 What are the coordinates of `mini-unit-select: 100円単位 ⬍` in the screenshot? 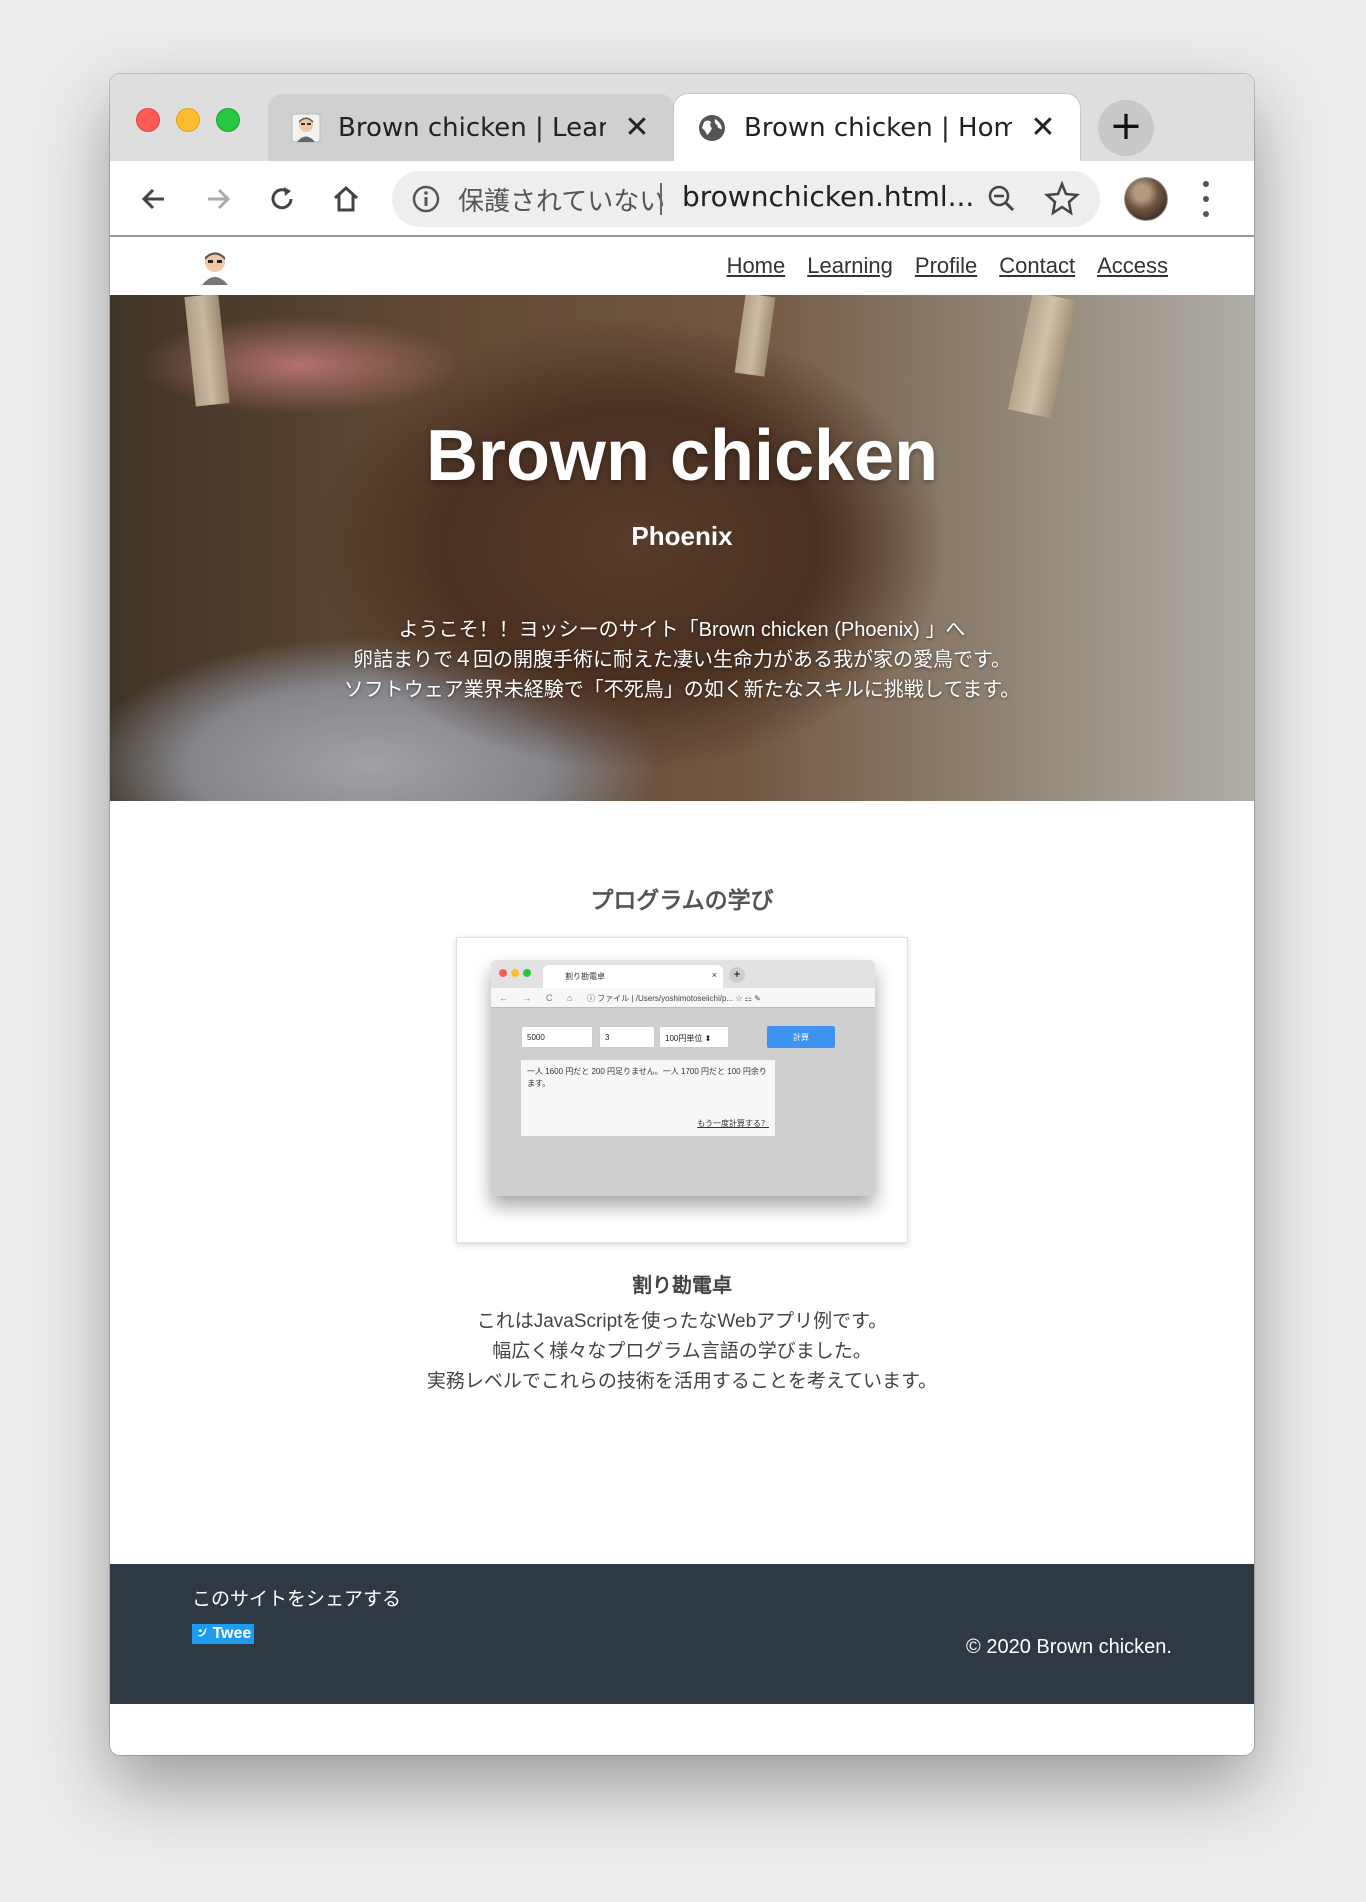 It's located at (694, 1037).